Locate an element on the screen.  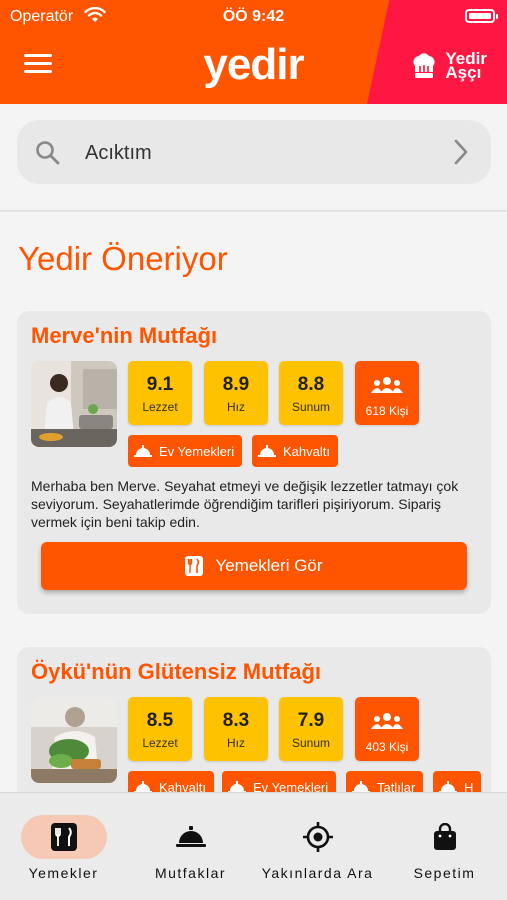
clock: ÖÖ 9:42 is located at coordinates (253, 16).